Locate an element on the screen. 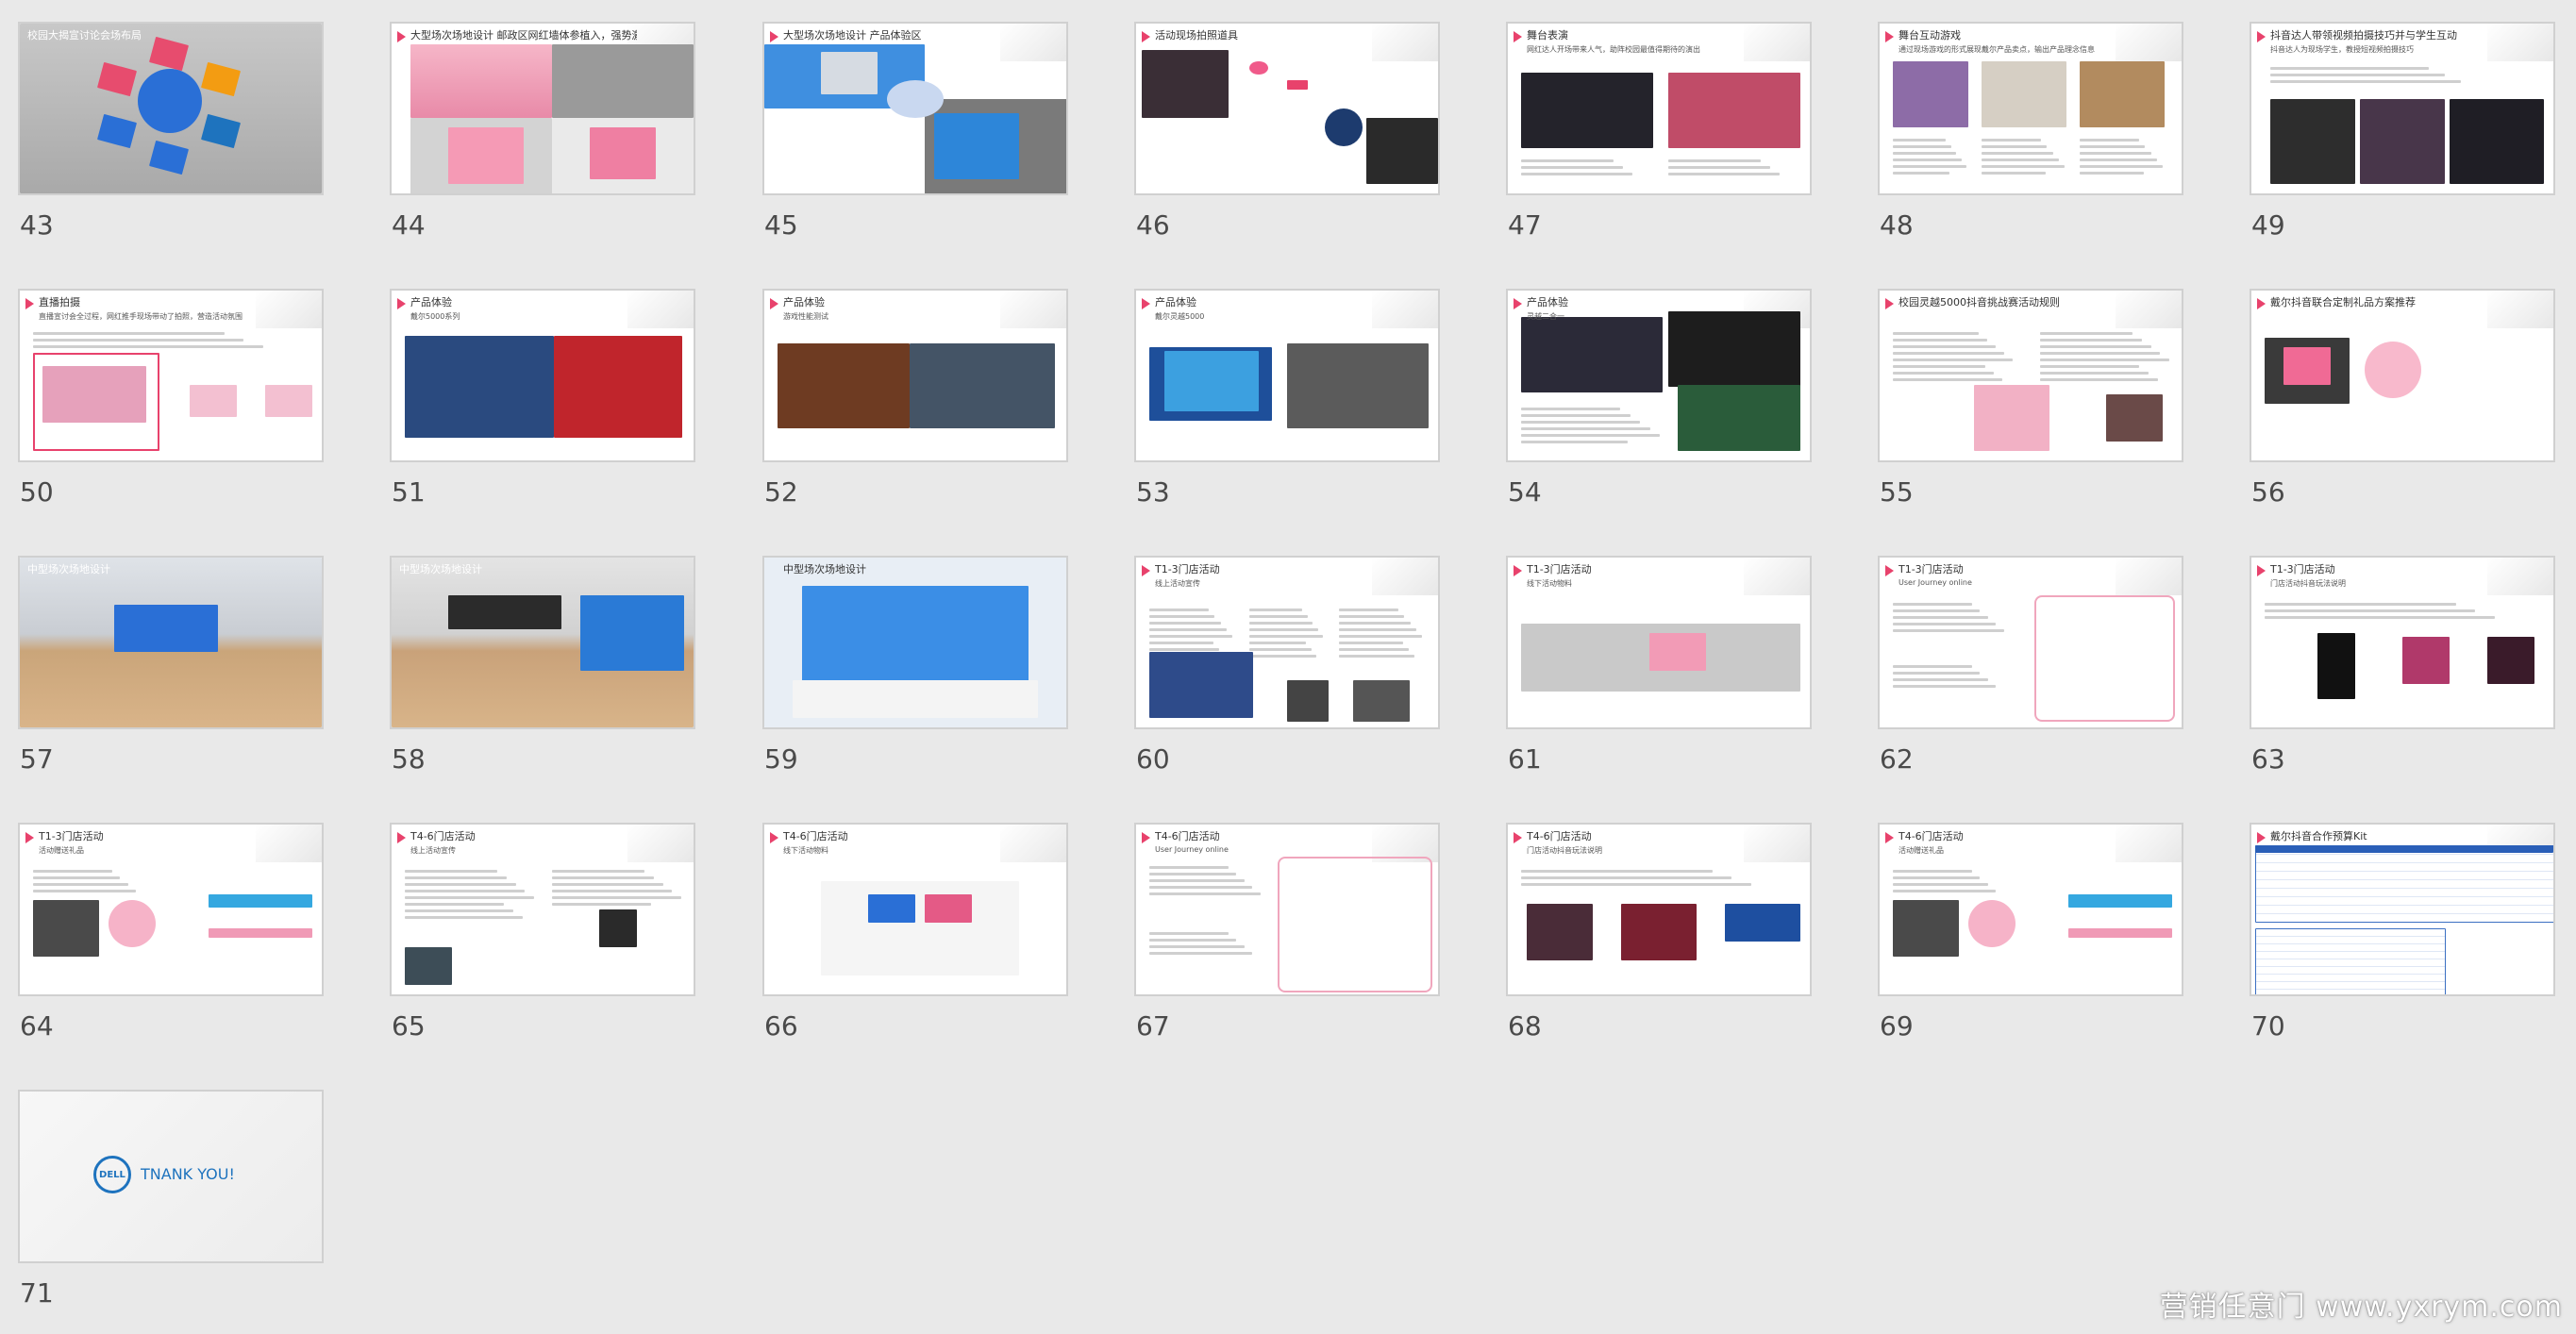  dell-logo: DELL is located at coordinates (112, 1175).